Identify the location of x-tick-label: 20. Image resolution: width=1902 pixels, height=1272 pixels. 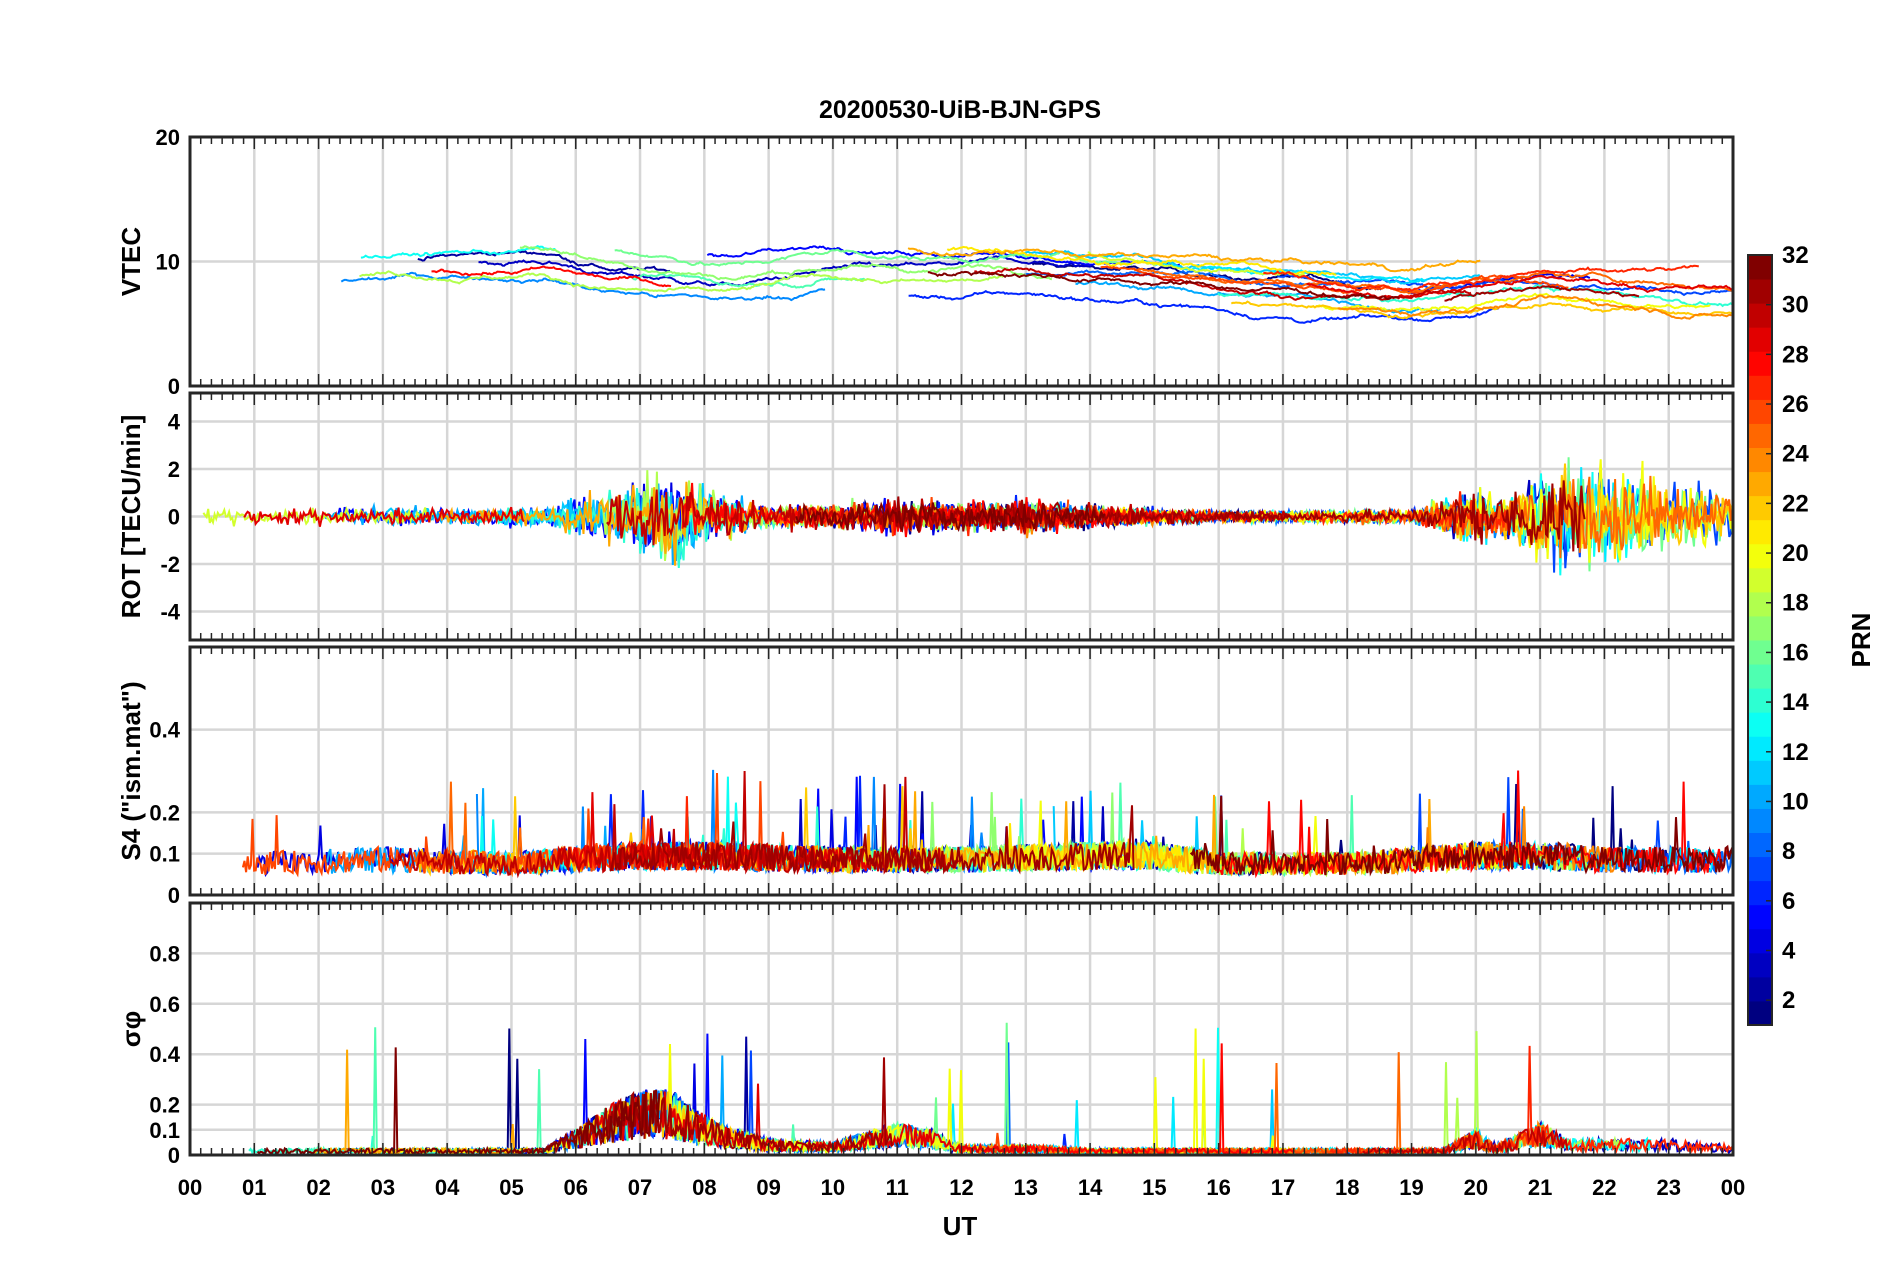
(1476, 1187).